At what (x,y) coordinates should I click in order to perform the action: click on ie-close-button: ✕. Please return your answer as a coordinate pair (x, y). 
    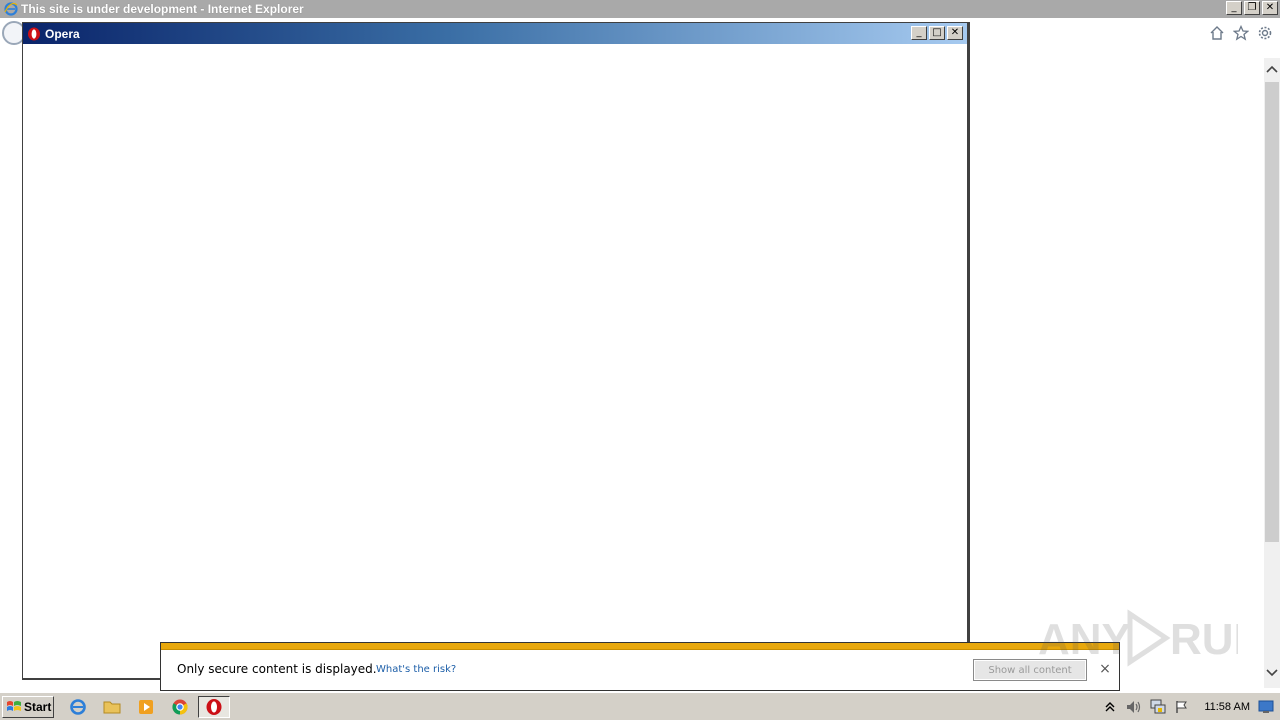
    Looking at the image, I should click on (1270, 8).